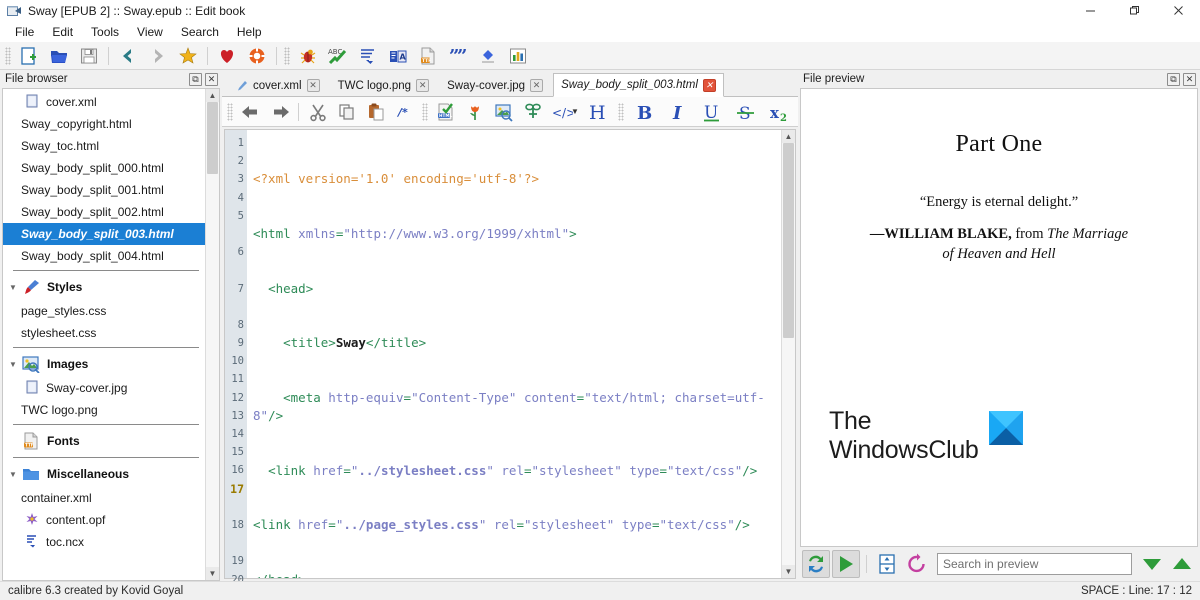 The height and width of the screenshot is (600, 1200). I want to click on bug-icon, so click(308, 56).